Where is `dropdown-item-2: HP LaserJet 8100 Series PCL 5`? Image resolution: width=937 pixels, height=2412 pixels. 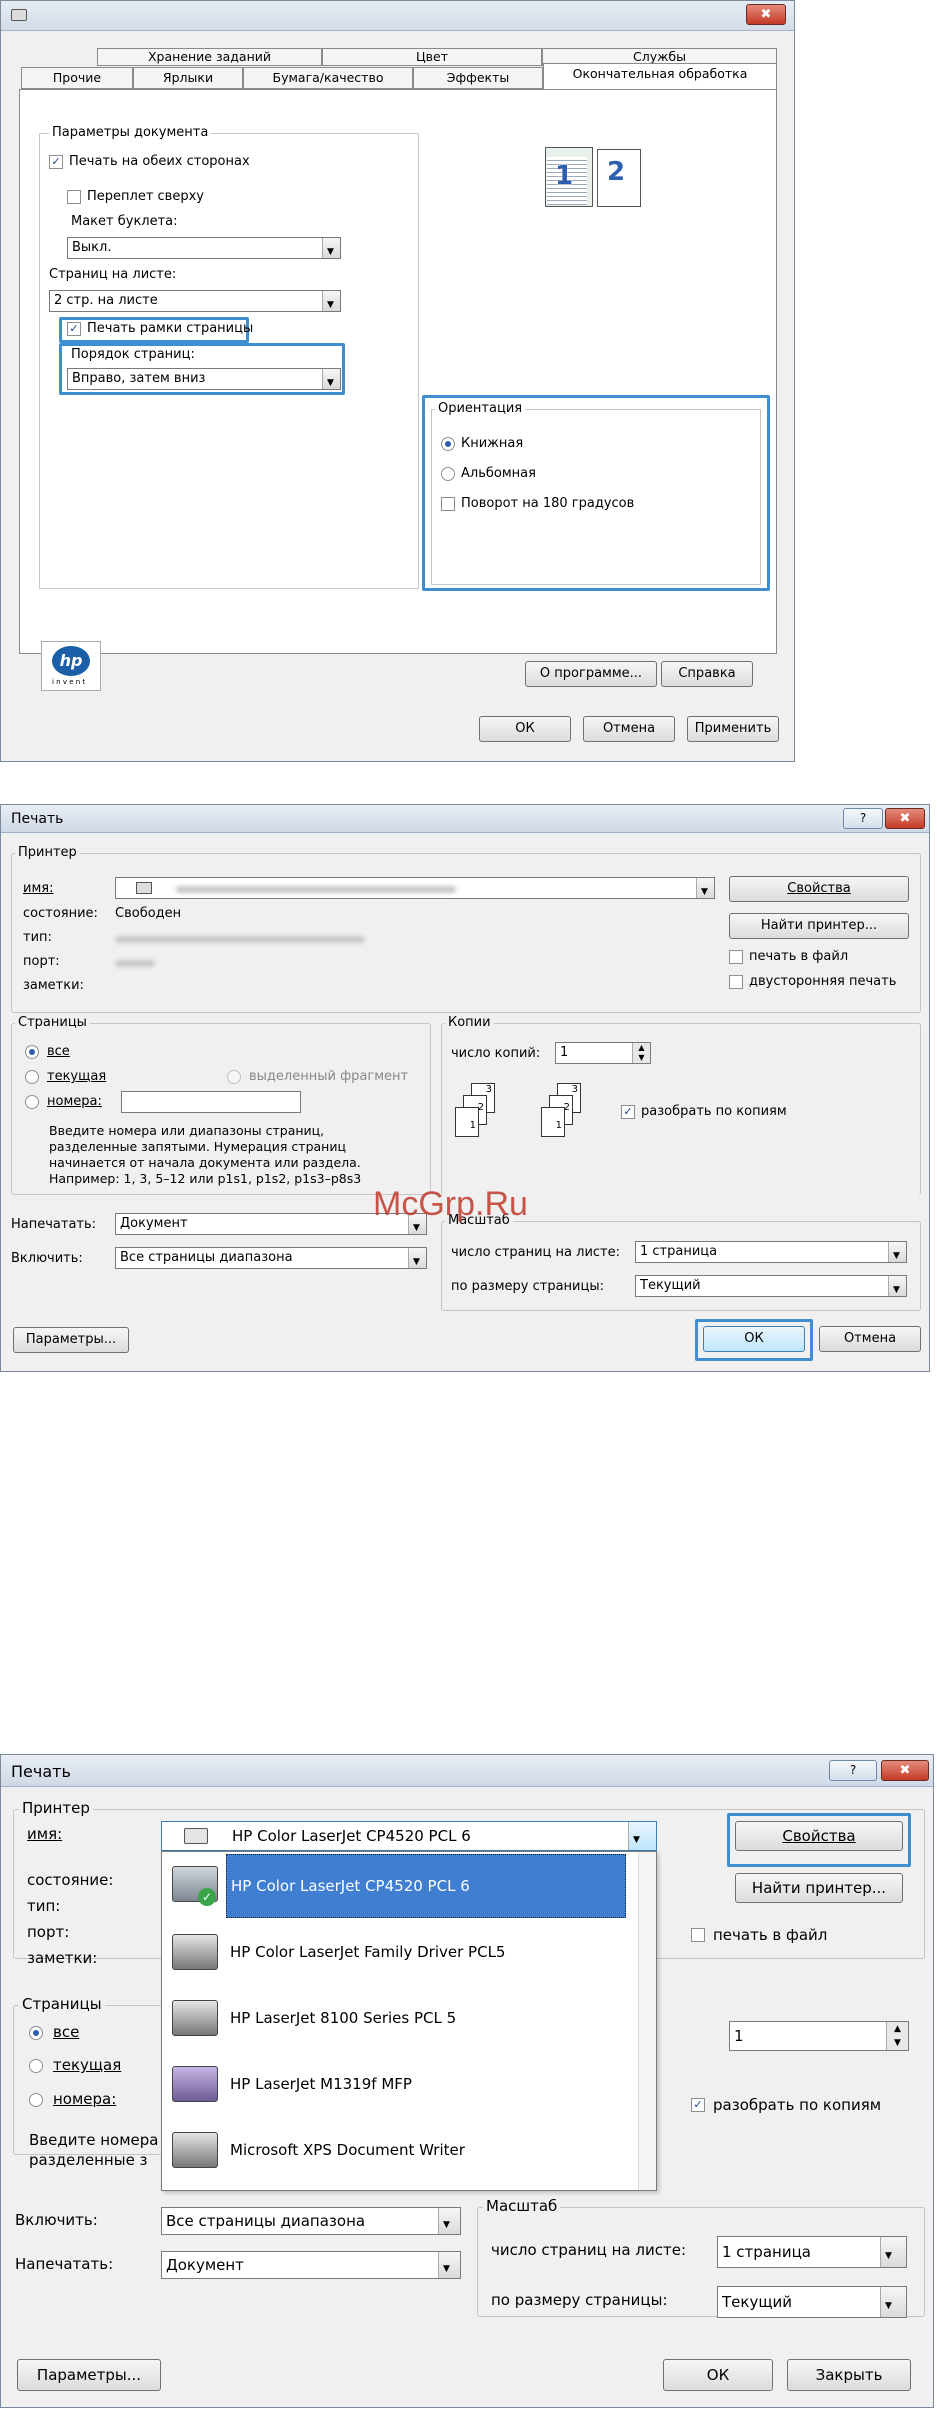
dropdown-item-2: HP LaserJet 8100 Series PCL 5 is located at coordinates (430, 2018).